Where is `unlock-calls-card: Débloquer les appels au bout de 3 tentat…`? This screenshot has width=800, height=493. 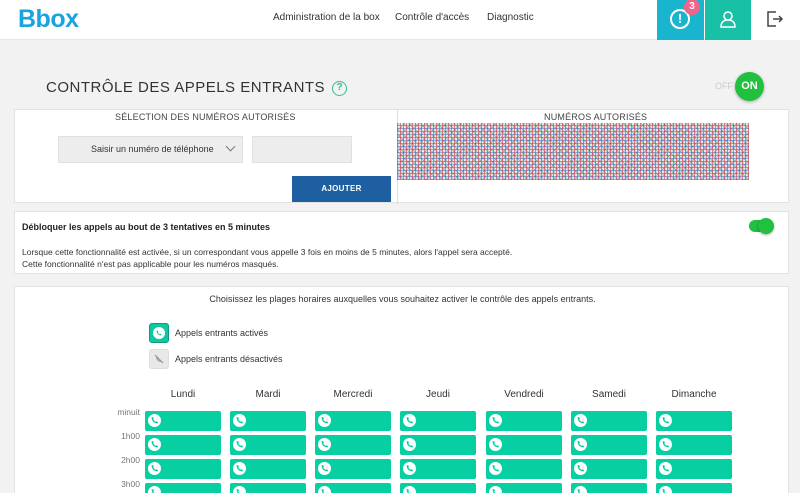 unlock-calls-card: Débloquer les appels au bout de 3 tentat… is located at coordinates (401, 242).